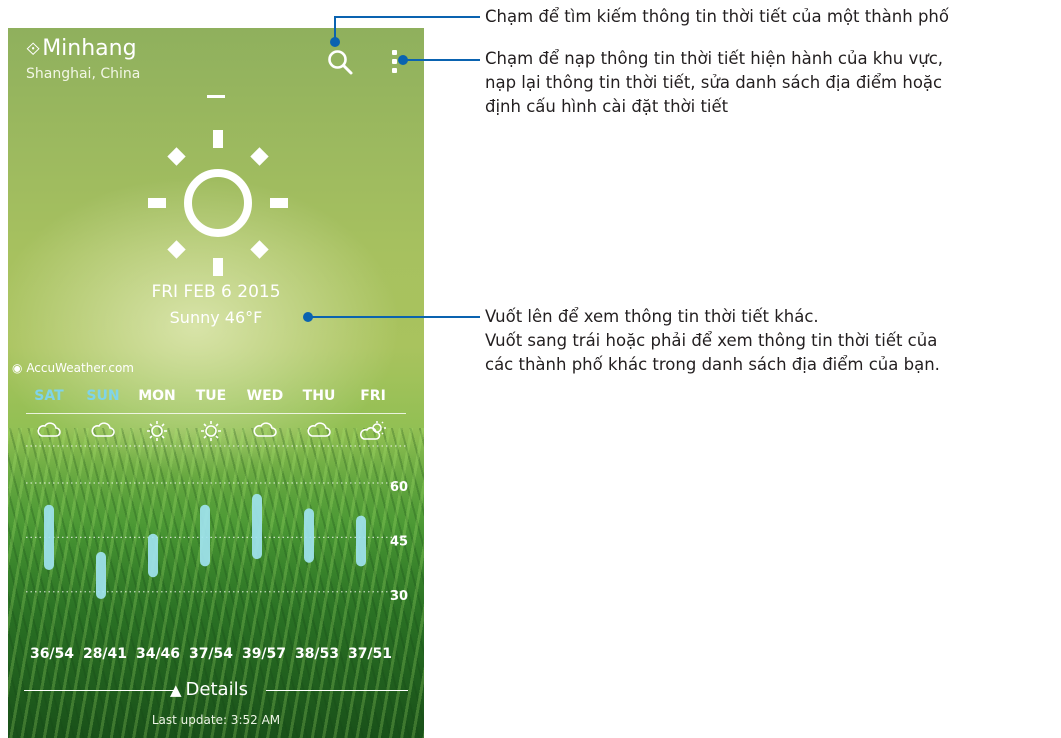  Describe the element at coordinates (265, 396) in the screenshot. I see `day-label: WED` at that location.